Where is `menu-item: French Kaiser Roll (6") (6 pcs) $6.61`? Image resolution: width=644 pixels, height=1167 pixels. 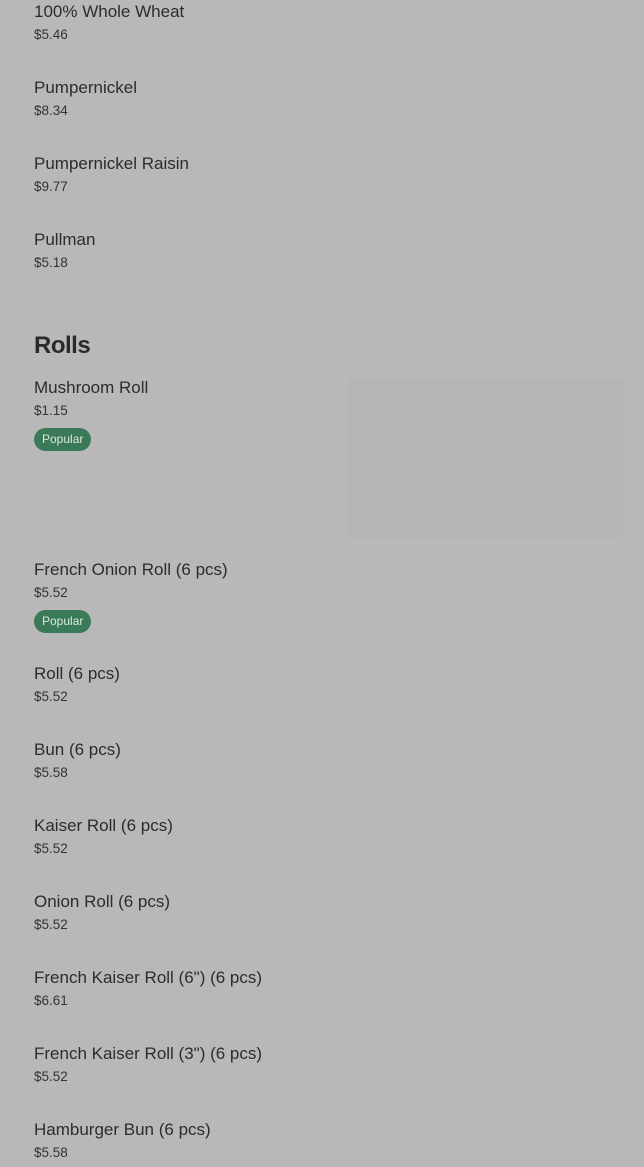 menu-item: French Kaiser Roll (6") (6 pcs) $6.61 is located at coordinates (148, 988).